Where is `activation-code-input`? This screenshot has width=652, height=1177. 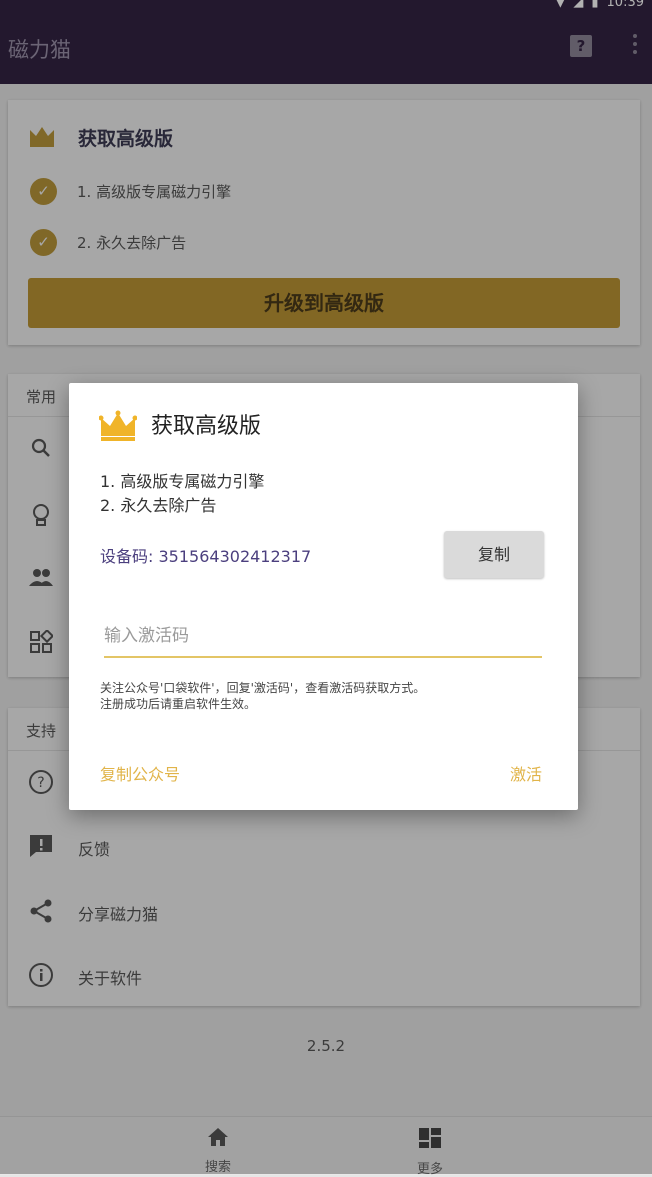
activation-code-input is located at coordinates (323, 637).